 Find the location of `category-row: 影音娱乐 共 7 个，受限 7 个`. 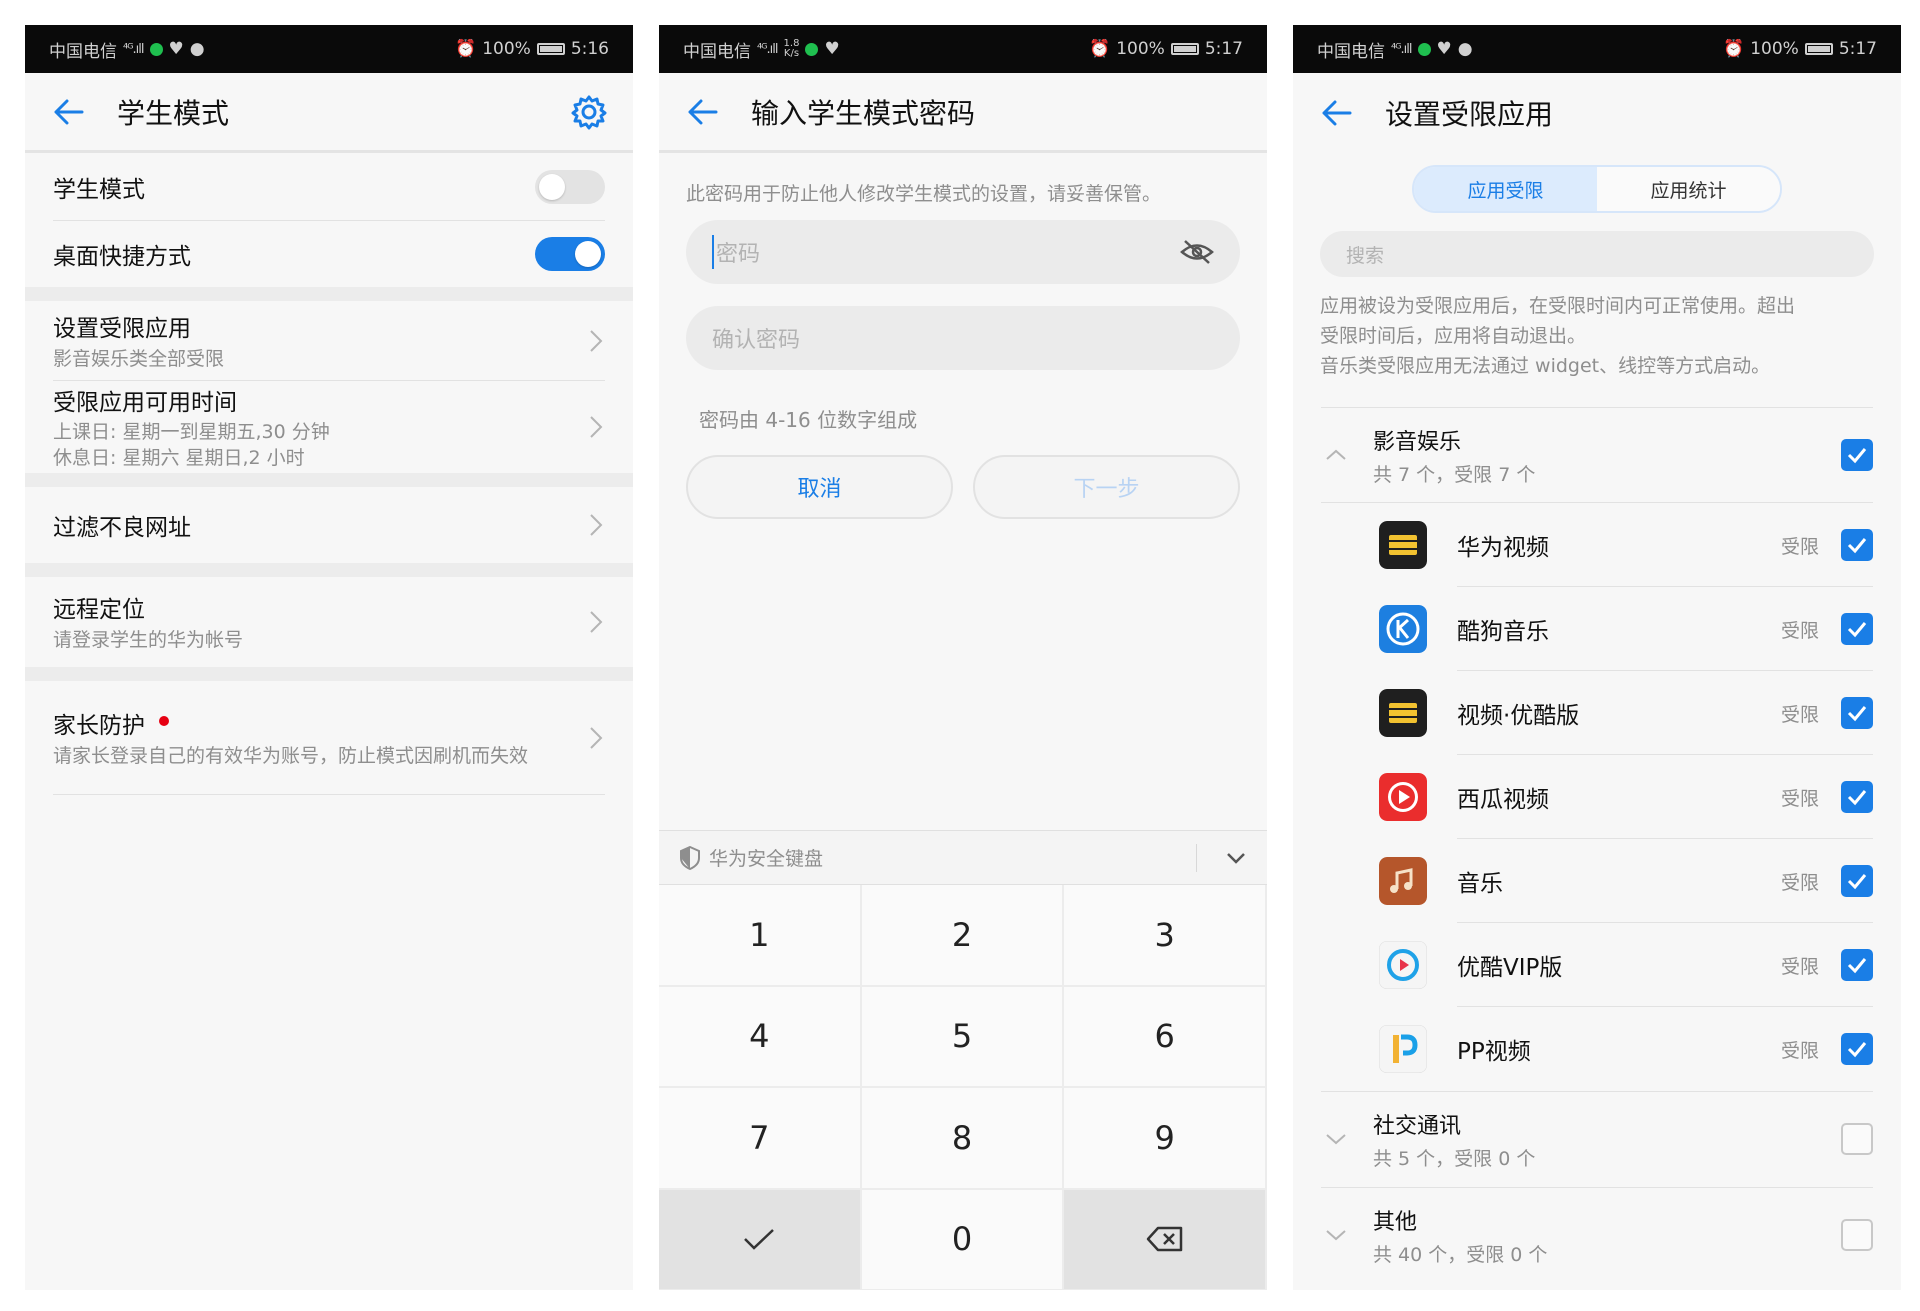

category-row: 影音娱乐 共 7 个，受限 7 个 is located at coordinates (1597, 455).